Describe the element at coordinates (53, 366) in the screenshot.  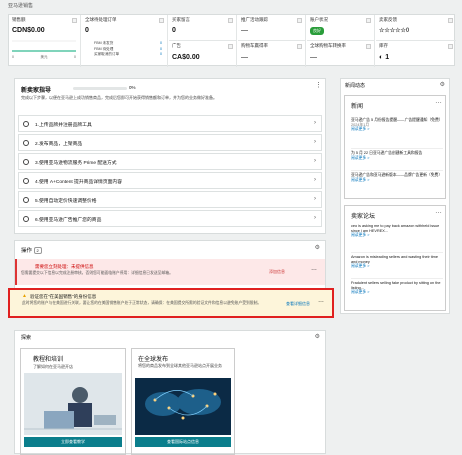
I see `card-description: 了解如何在亚马逊开店` at that location.